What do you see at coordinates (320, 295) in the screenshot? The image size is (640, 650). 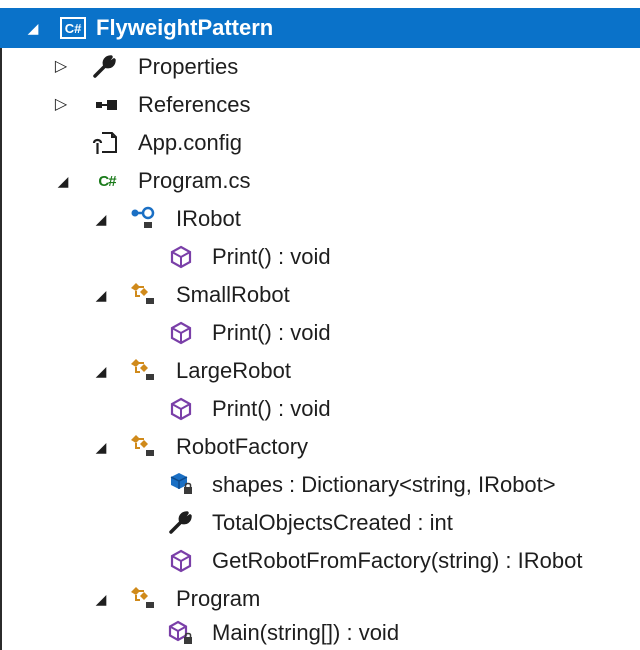 I see `tree-item-small-robot: ◢ SmallRobot` at bounding box center [320, 295].